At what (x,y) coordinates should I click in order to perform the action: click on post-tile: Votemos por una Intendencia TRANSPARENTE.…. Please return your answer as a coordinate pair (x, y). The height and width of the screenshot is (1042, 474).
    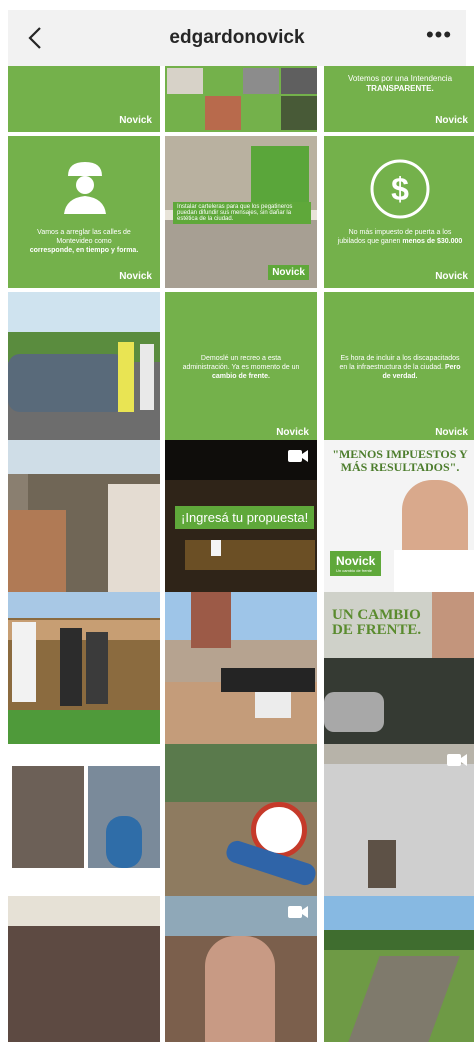
    Looking at the image, I should click on (399, 99).